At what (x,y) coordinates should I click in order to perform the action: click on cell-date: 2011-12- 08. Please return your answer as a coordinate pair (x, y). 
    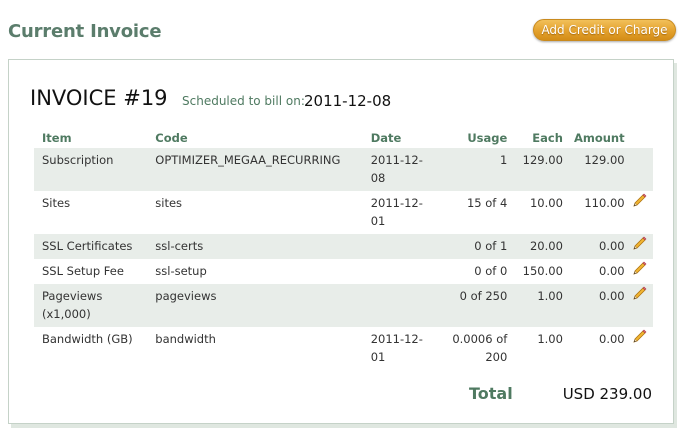
    Looking at the image, I should click on (397, 169).